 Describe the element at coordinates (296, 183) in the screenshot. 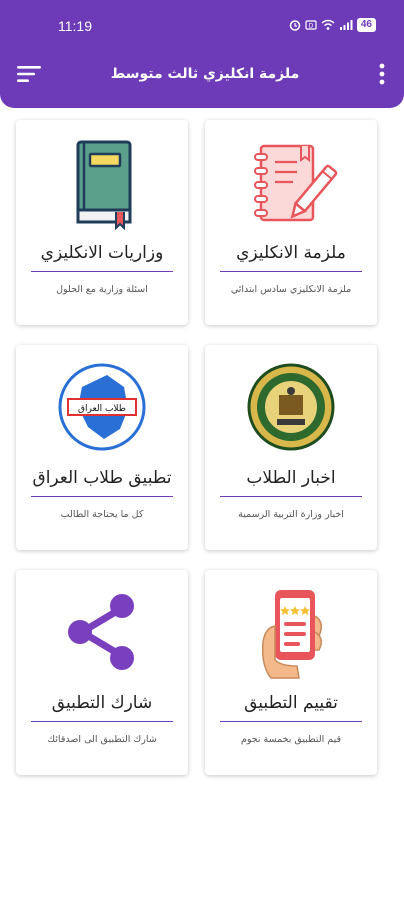

I see `notebook-pen-icon` at that location.